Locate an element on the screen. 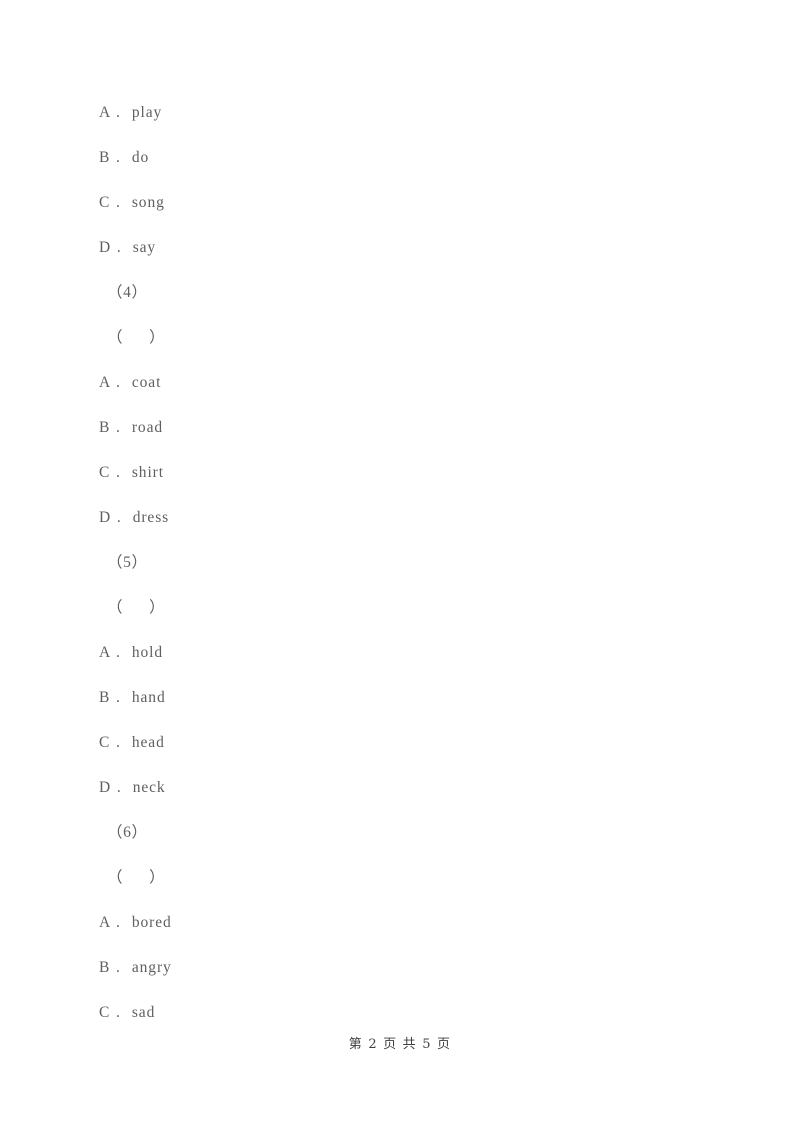 Image resolution: width=800 pixels, height=1132 pixels. option-text: shirt is located at coordinates (147, 472).